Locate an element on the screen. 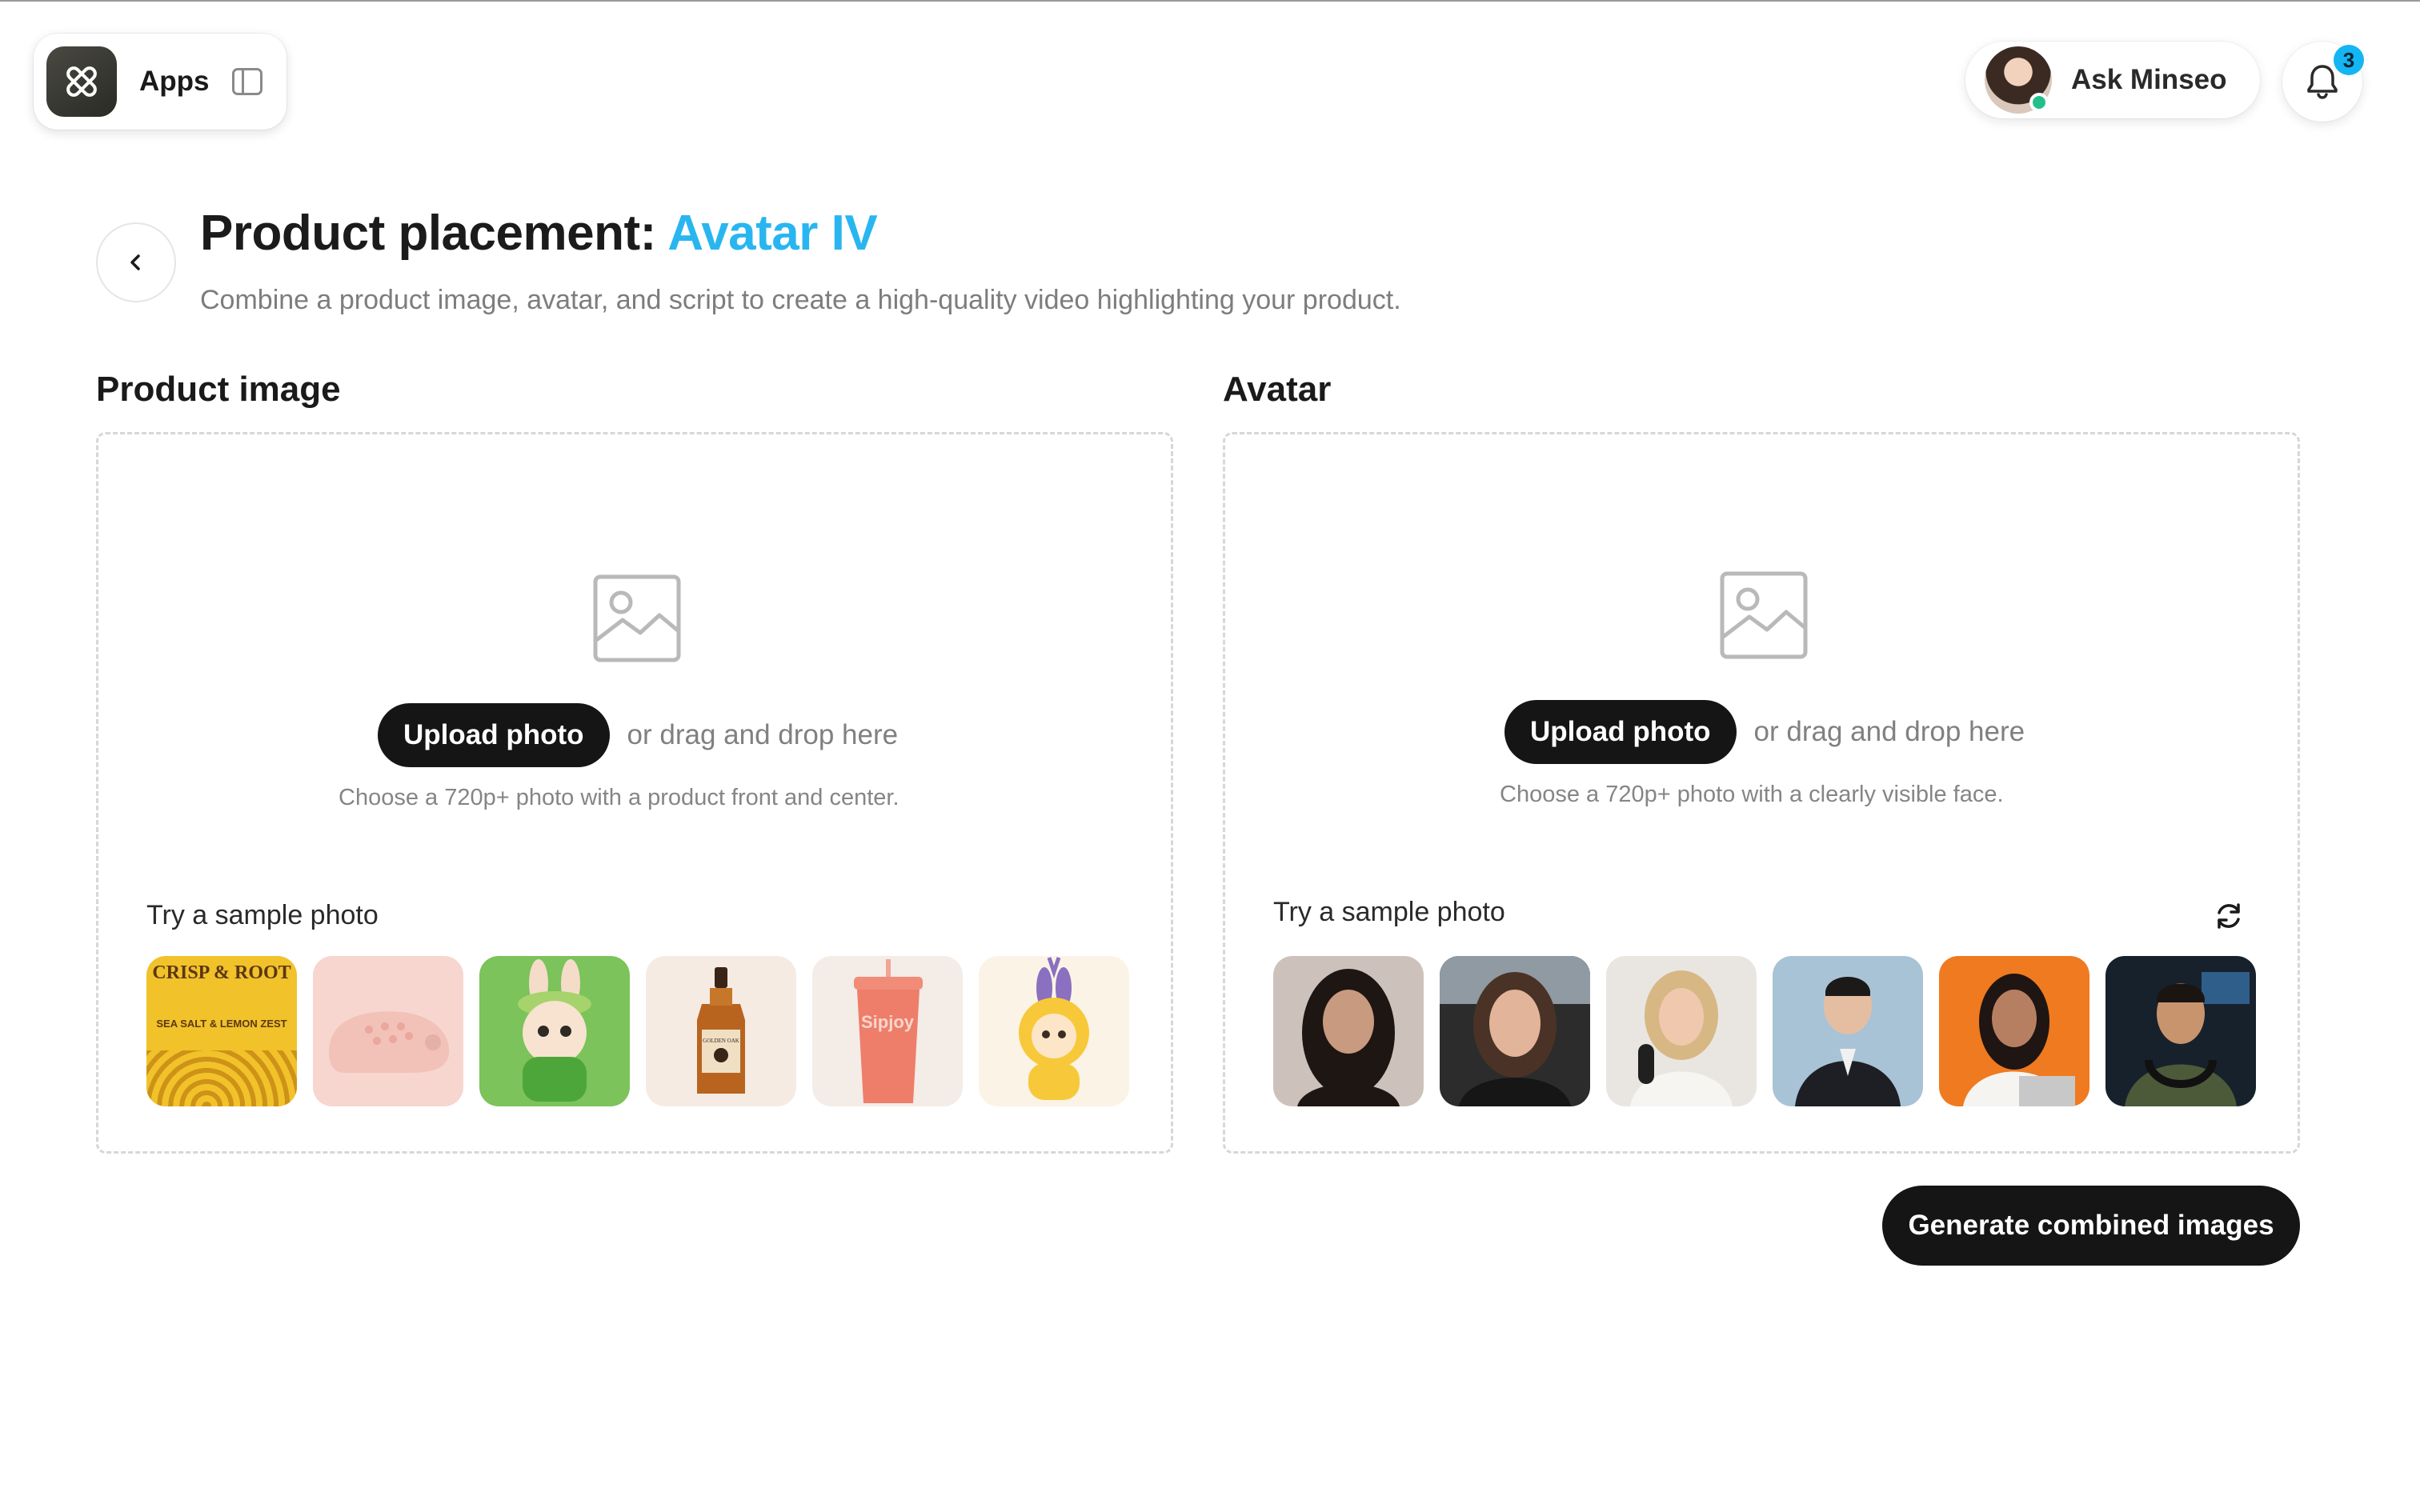  sample-woman-dark-hair is located at coordinates (1348, 1031).